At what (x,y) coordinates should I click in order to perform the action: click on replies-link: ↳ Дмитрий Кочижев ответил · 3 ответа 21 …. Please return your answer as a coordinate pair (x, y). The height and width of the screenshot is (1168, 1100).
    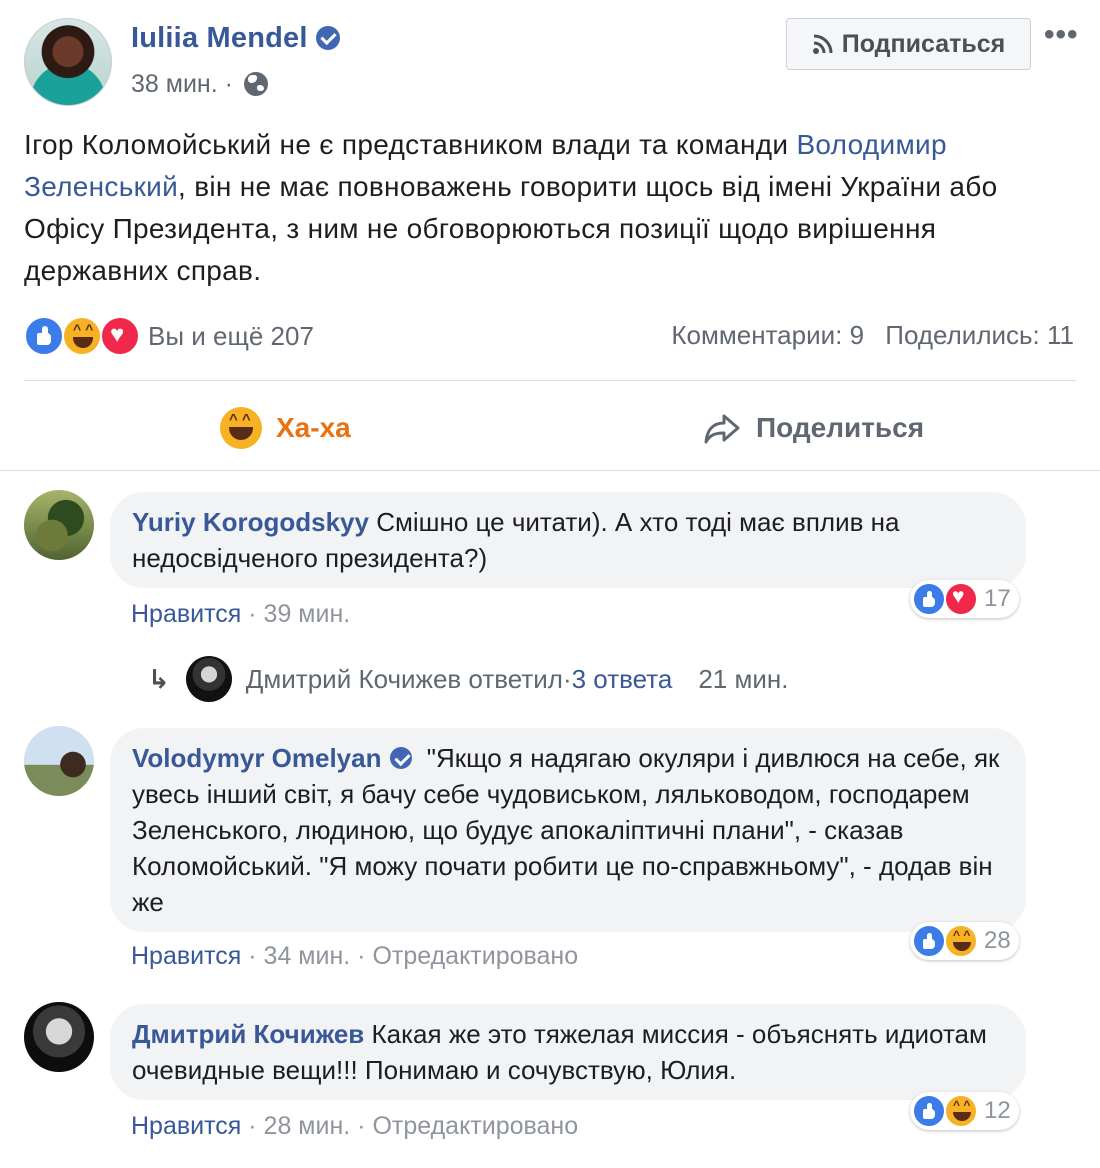
    Looking at the image, I should click on (468, 679).